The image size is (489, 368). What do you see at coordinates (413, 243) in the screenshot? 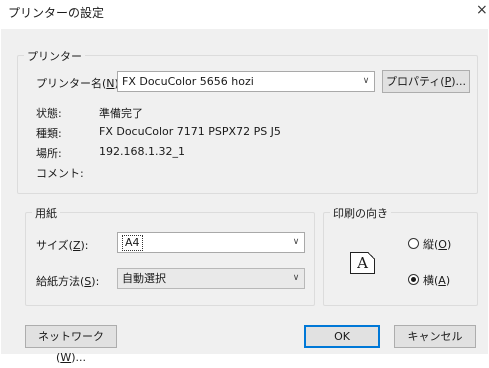
I see `portrait-radio` at bounding box center [413, 243].